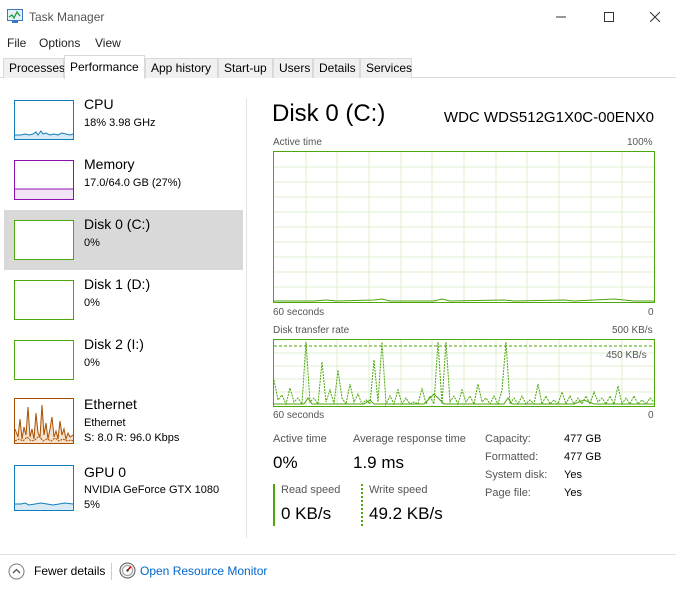 The height and width of the screenshot is (596, 676). Describe the element at coordinates (299, 415) in the screenshot. I see `transfer-graph-xlabel: 60 seconds` at that location.